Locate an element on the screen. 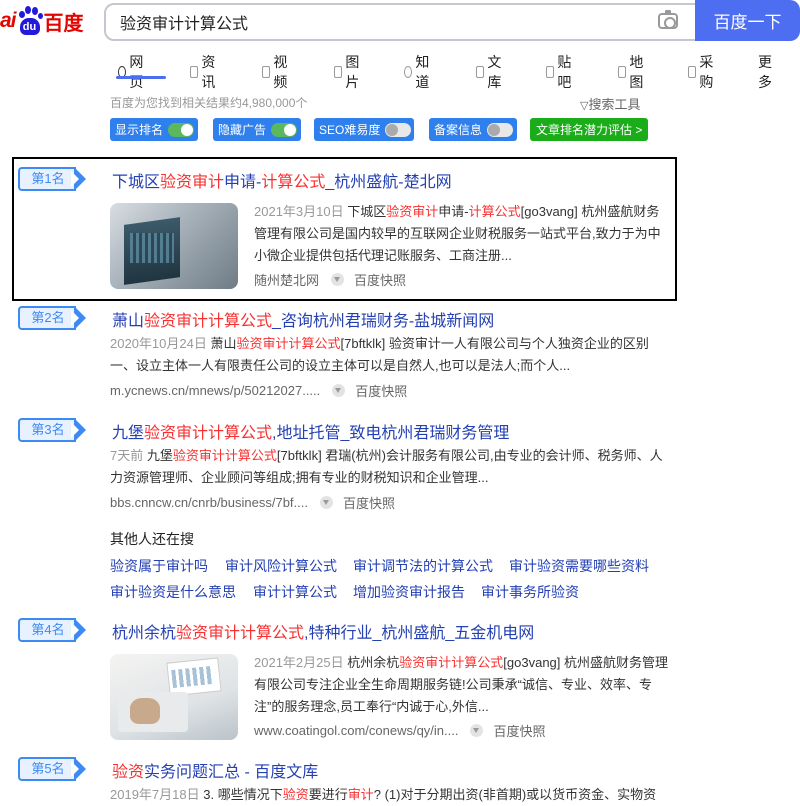  related-link: 验资属于审计吗 is located at coordinates (159, 566).